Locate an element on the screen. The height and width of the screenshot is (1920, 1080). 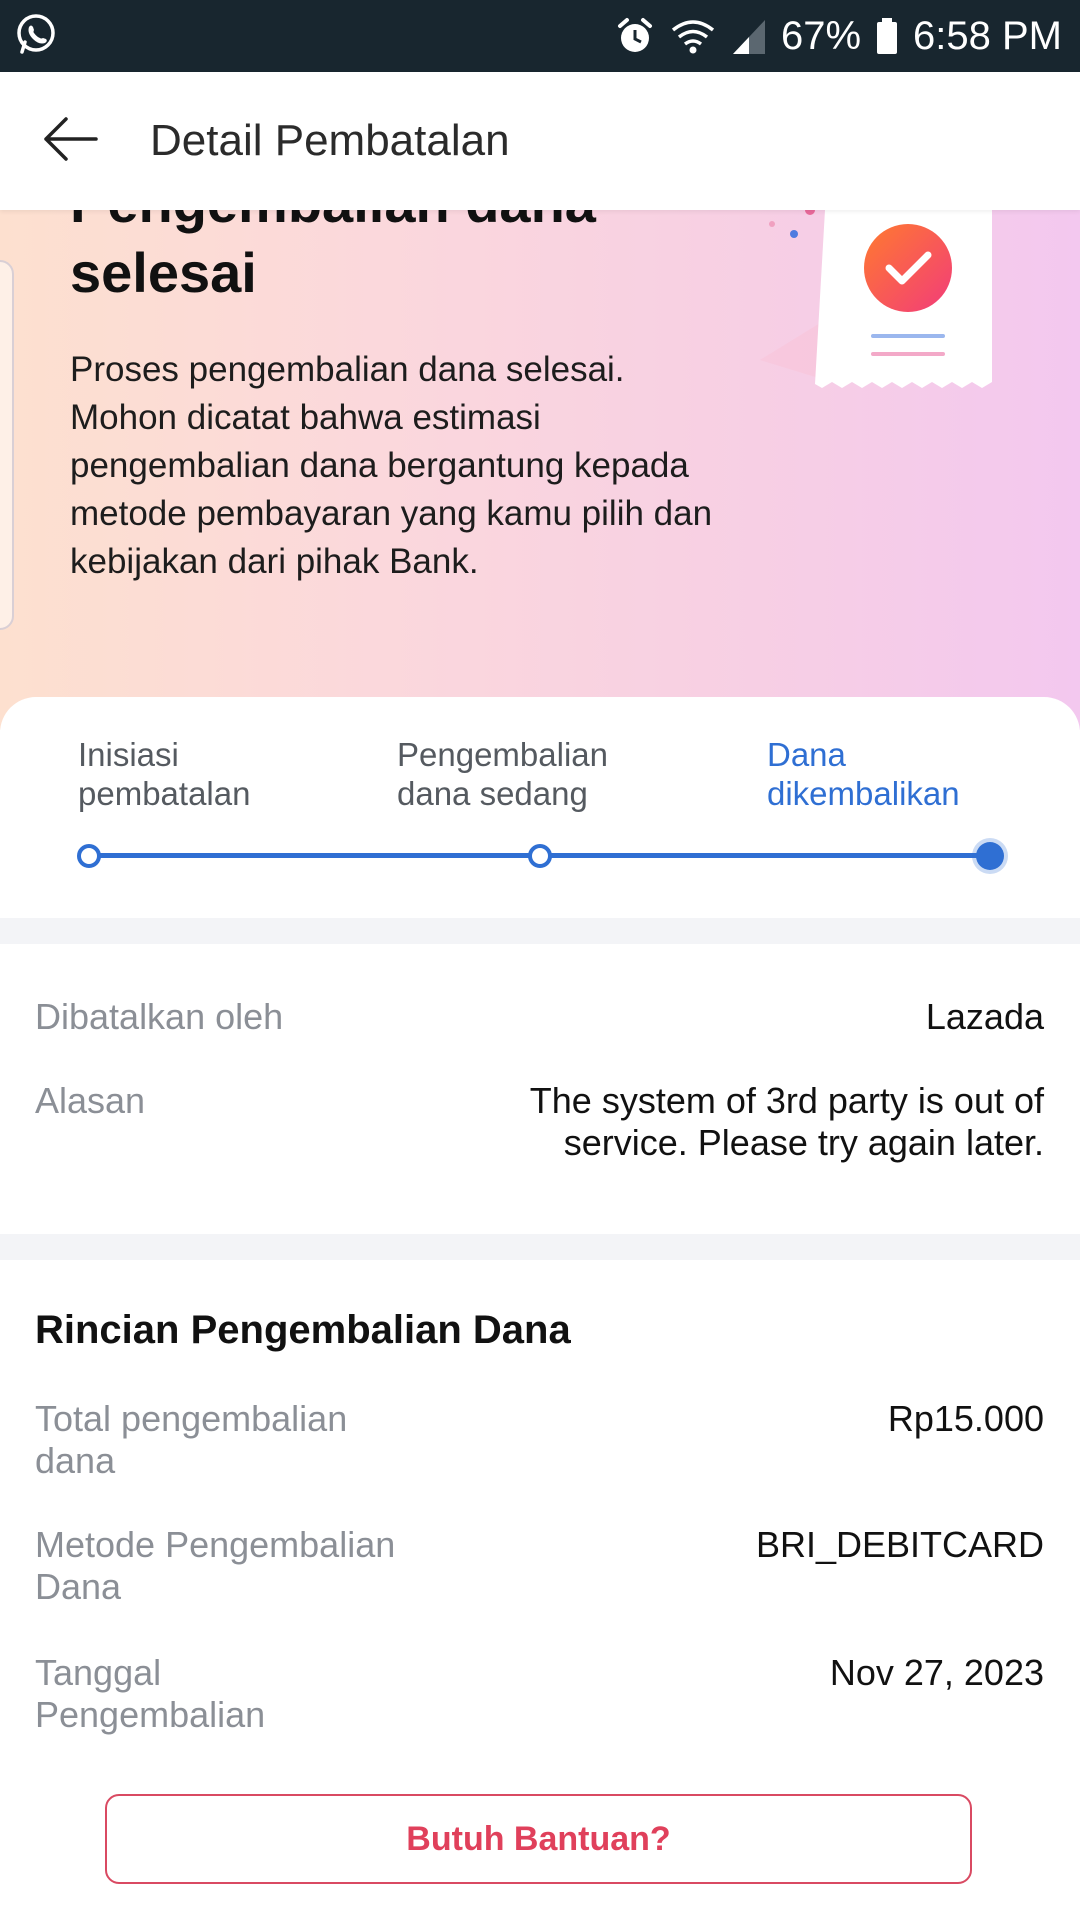
refund-method-value: BRI_DEBITCARD is located at coordinates (899, 1544).